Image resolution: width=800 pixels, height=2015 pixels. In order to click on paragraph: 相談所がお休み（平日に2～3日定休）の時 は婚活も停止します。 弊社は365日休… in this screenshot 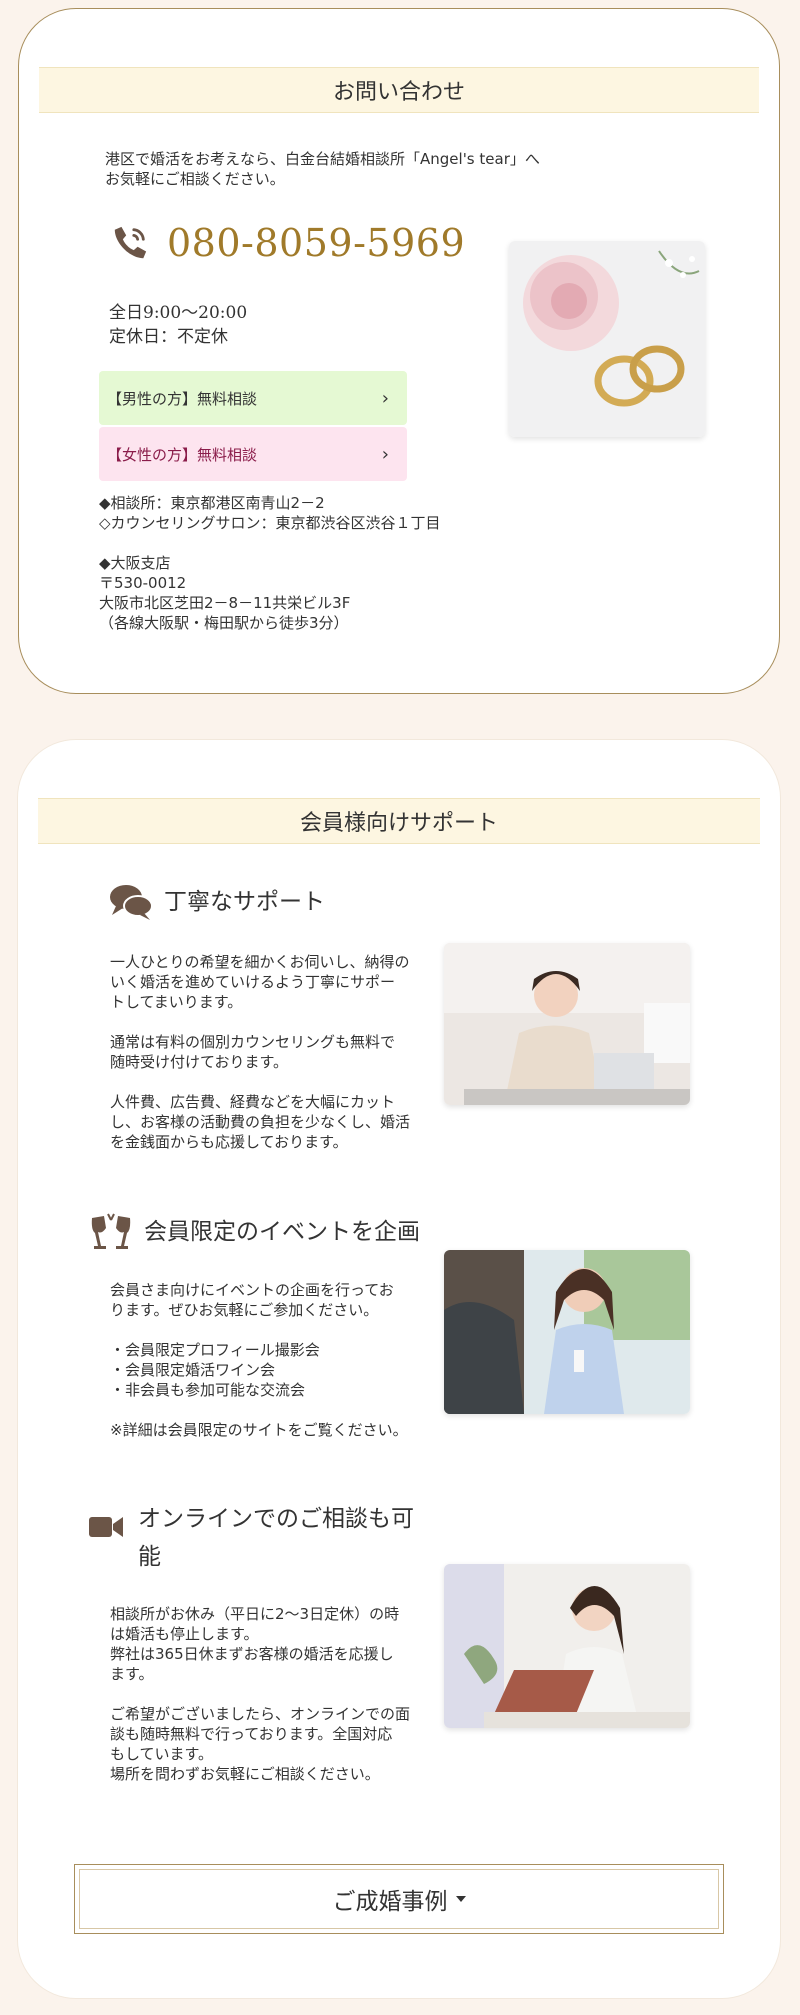, I will do `click(255, 1644)`.